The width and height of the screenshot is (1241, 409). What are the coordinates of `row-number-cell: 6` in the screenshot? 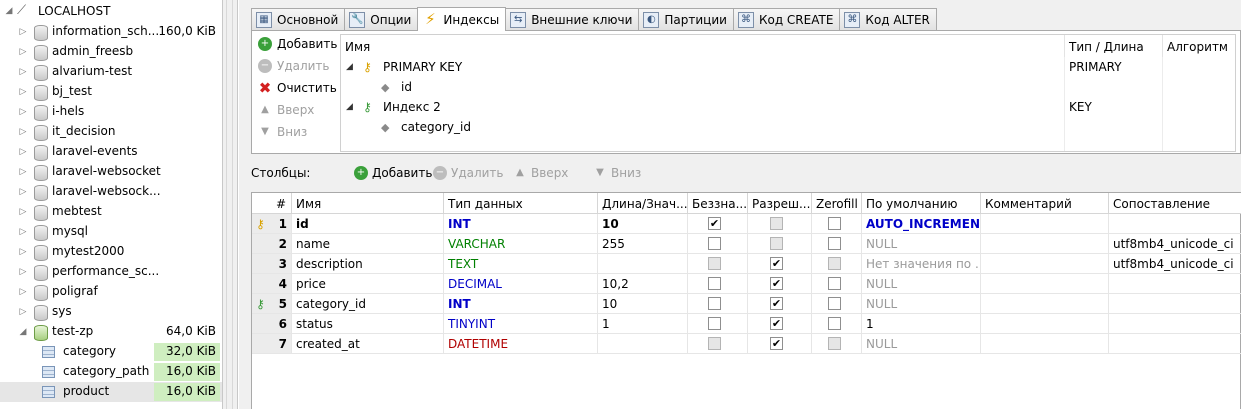 It's located at (272, 324).